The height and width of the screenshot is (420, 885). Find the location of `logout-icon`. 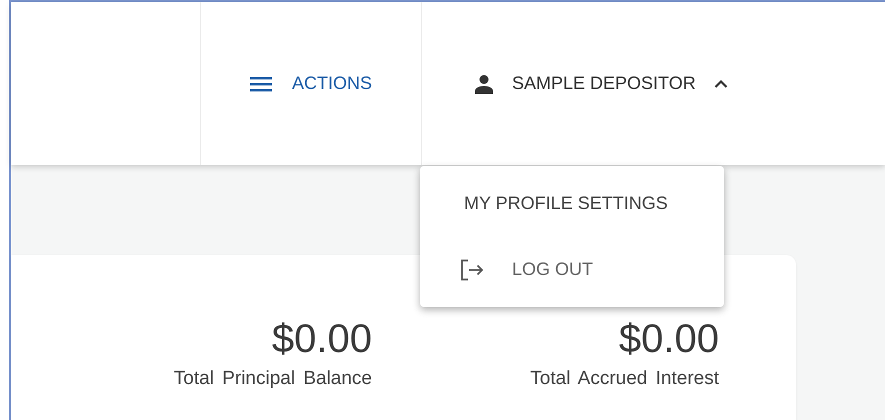

logout-icon is located at coordinates (472, 269).